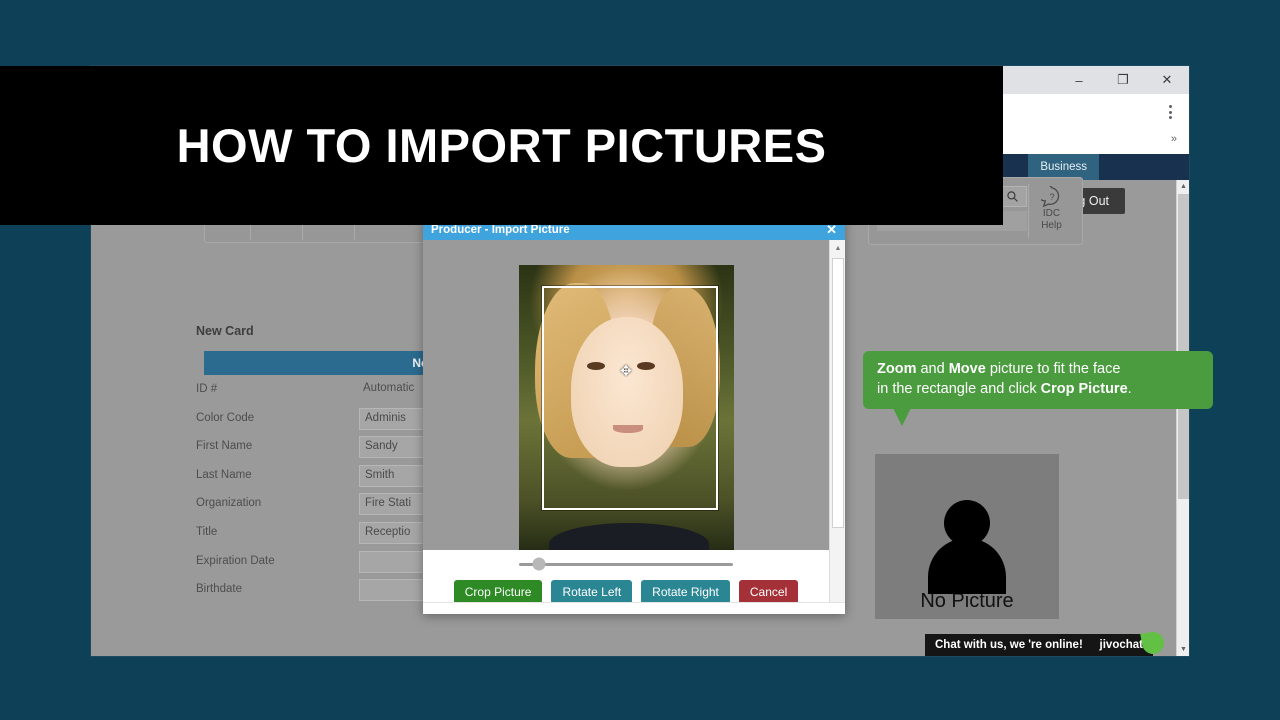 This screenshot has width=1280, height=720. Describe the element at coordinates (225, 331) in the screenshot. I see `form-section-title: New Card` at that location.